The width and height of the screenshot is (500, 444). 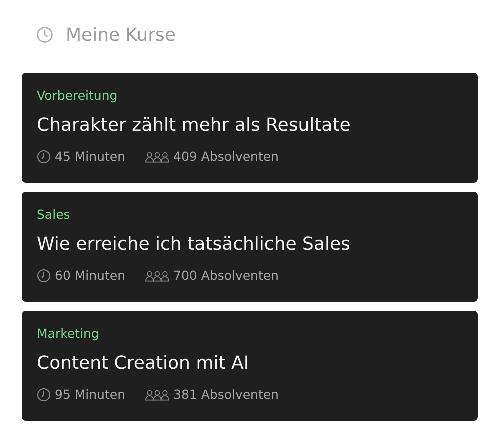 I want to click on course-category: Vorbereitung, so click(x=77, y=96).